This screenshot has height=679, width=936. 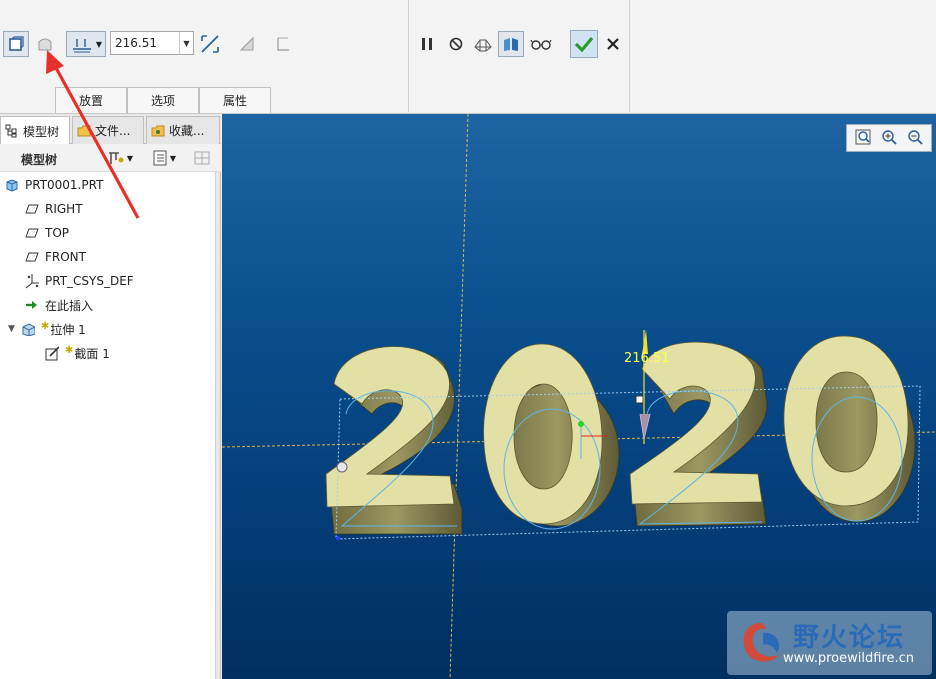 I want to click on tab-properties: 属性, so click(x=235, y=100).